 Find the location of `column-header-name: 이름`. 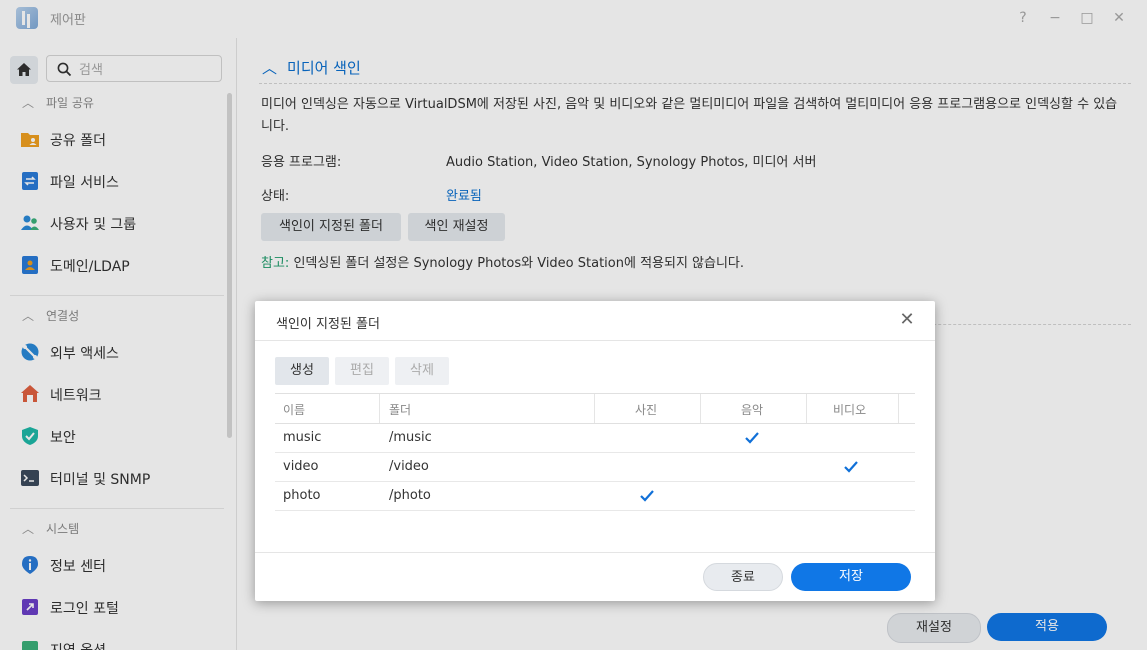

column-header-name: 이름 is located at coordinates (294, 409).